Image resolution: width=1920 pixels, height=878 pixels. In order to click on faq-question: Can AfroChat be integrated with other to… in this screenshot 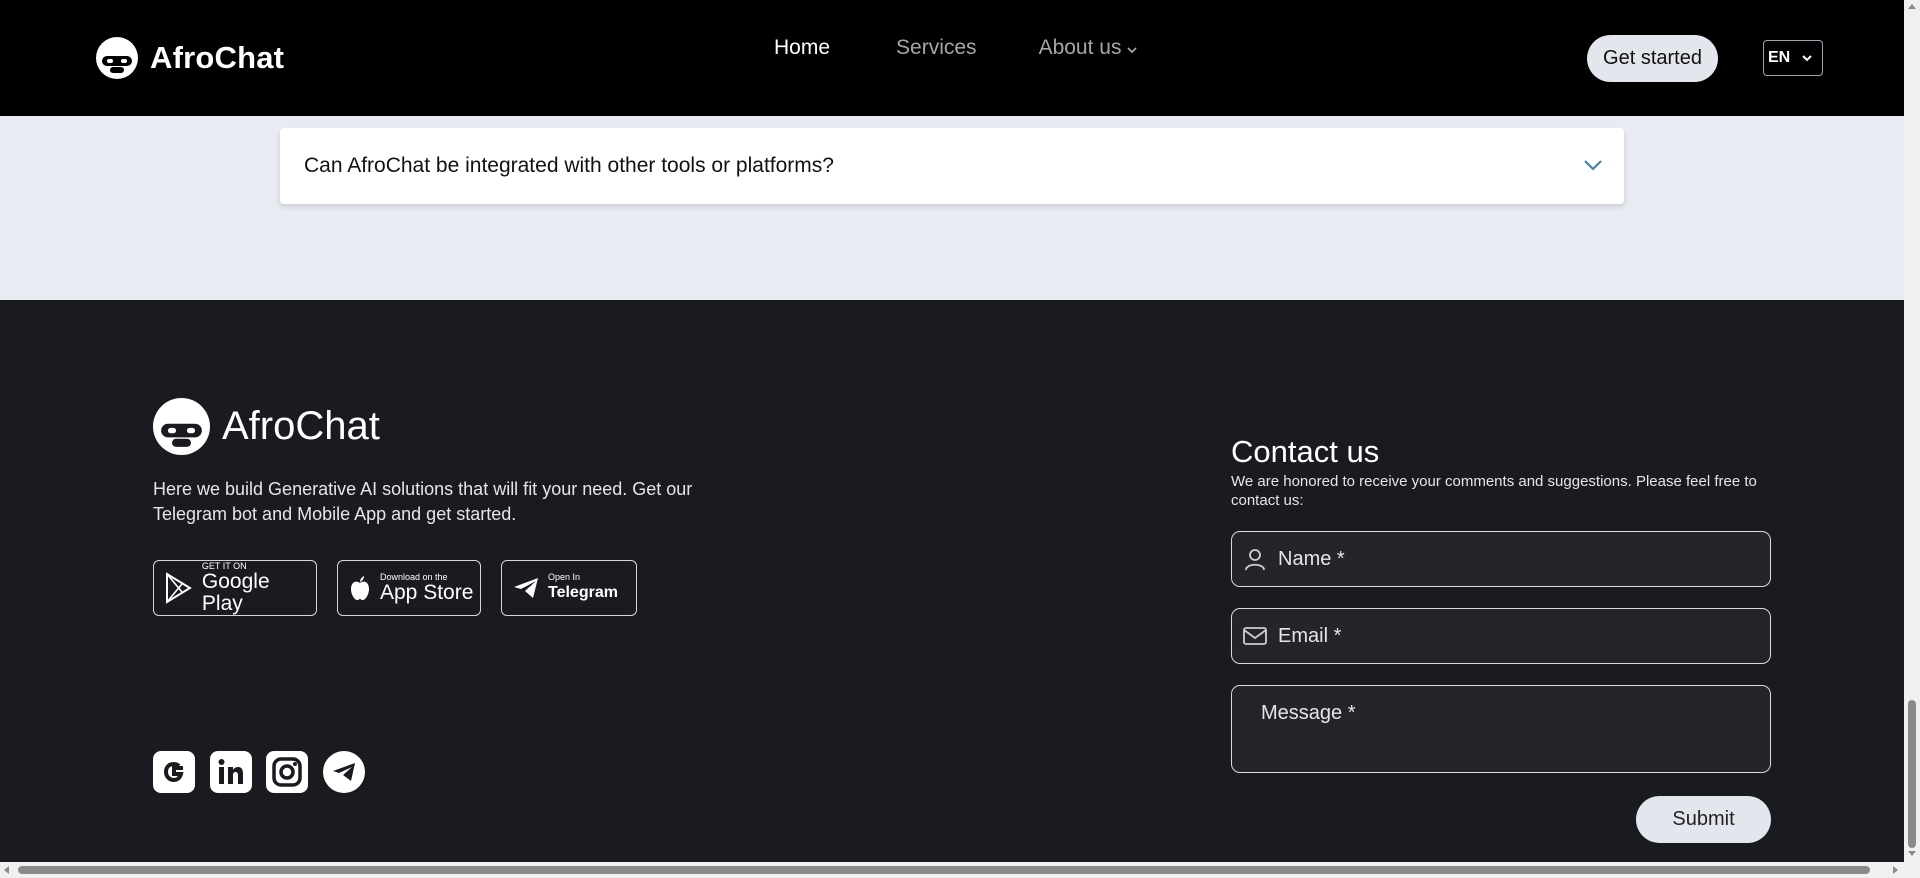, I will do `click(569, 165)`.